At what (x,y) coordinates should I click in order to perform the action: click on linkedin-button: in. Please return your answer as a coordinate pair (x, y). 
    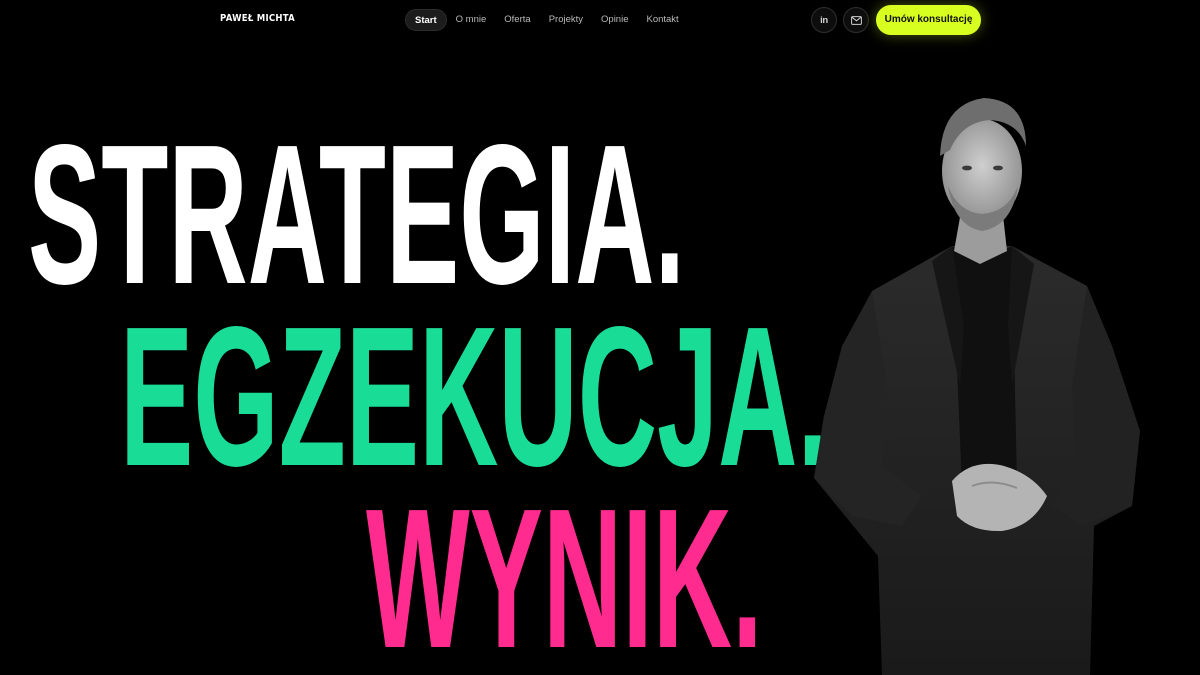
    Looking at the image, I should click on (824, 20).